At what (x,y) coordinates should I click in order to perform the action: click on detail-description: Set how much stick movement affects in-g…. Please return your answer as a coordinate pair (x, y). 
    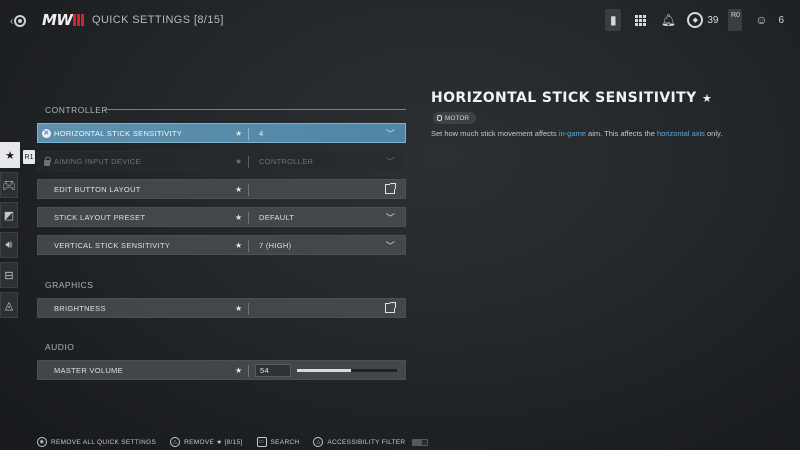
    Looking at the image, I should click on (576, 133).